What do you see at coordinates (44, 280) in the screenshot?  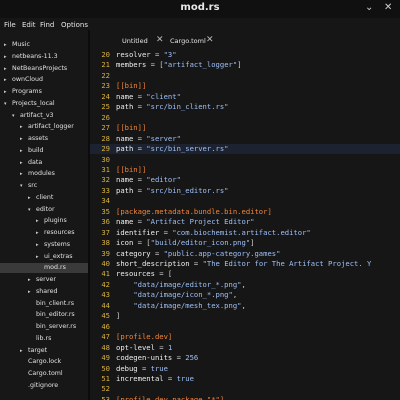 I see `tree-item: ▸ server` at bounding box center [44, 280].